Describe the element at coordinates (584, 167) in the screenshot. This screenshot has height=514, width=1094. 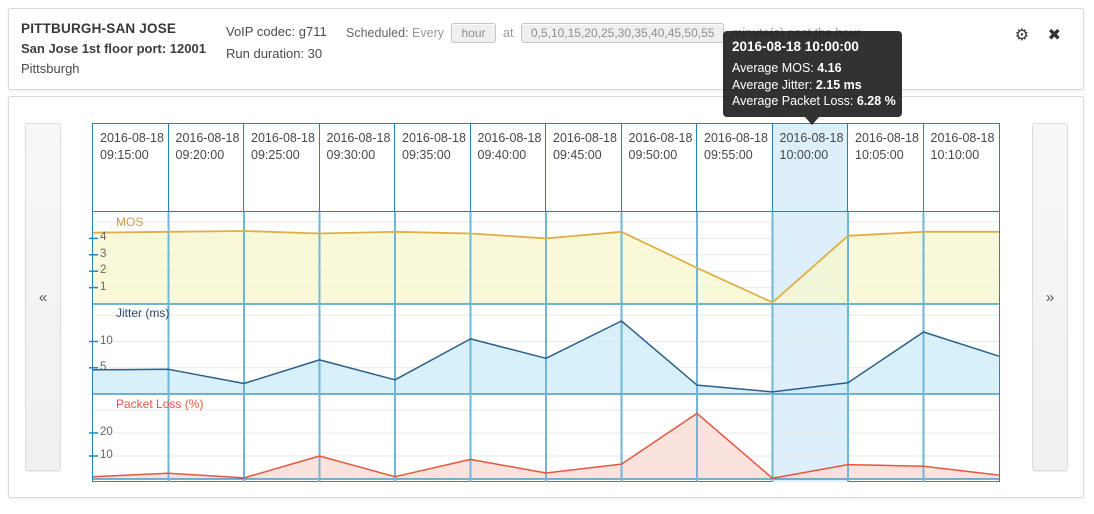
I see `time-column-09:45:00: 2016-08-18 09:45:00` at that location.